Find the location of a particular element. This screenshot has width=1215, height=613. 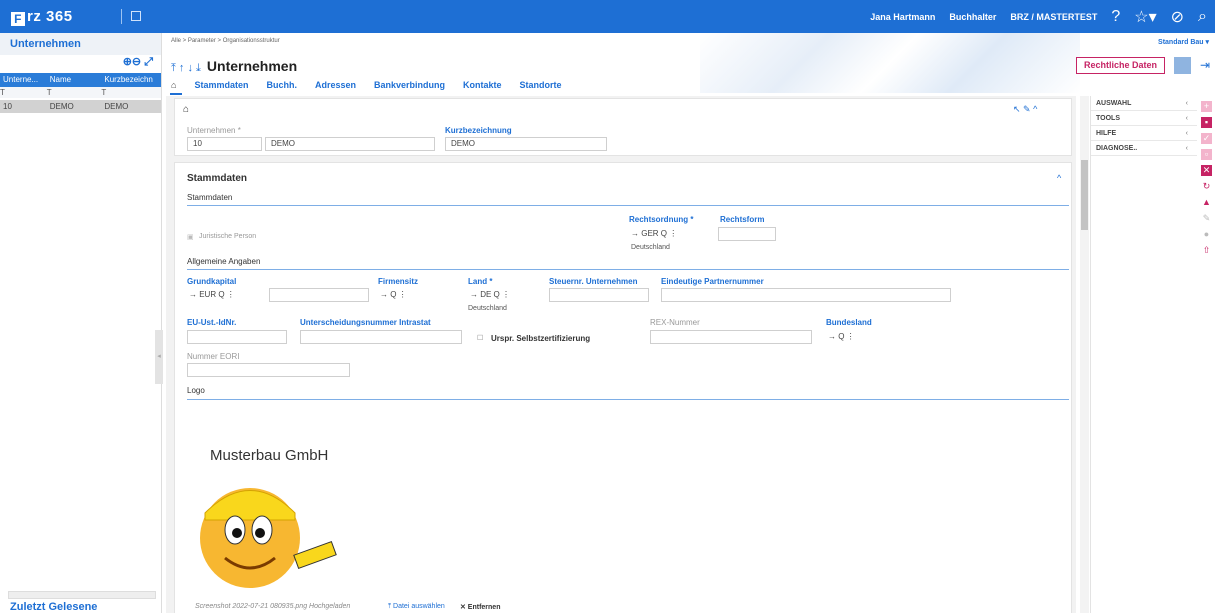

print-icon: ▲ is located at coordinates (1206, 202).